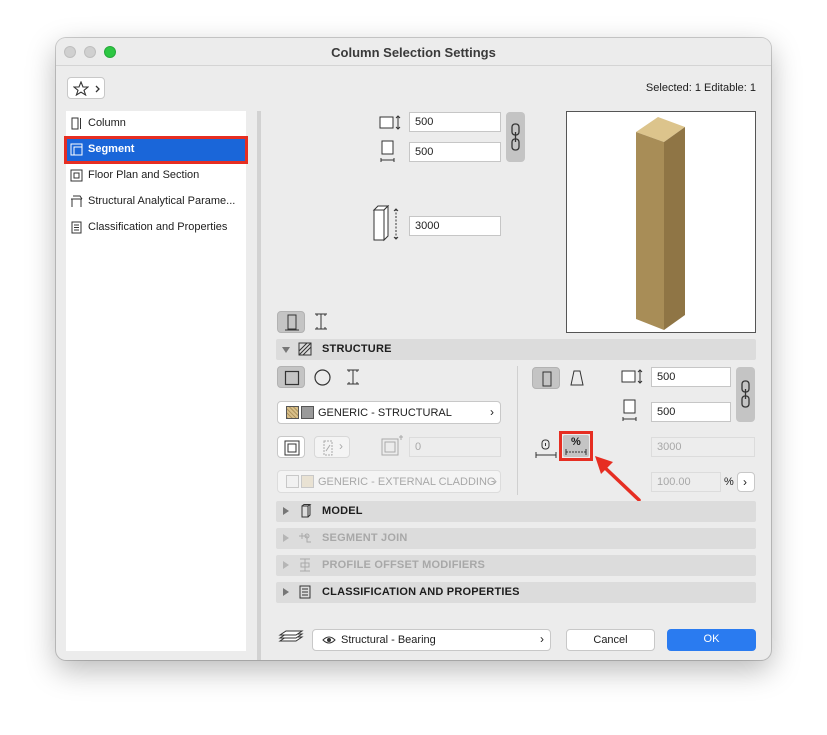 Image resolution: width=827 pixels, height=735 pixels. I want to click on straight-column-icon, so click(292, 322).